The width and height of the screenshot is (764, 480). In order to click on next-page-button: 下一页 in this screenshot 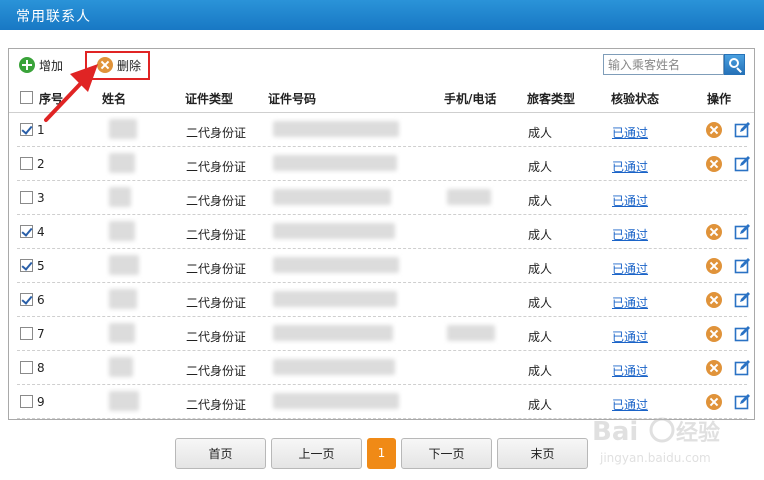, I will do `click(446, 453)`.